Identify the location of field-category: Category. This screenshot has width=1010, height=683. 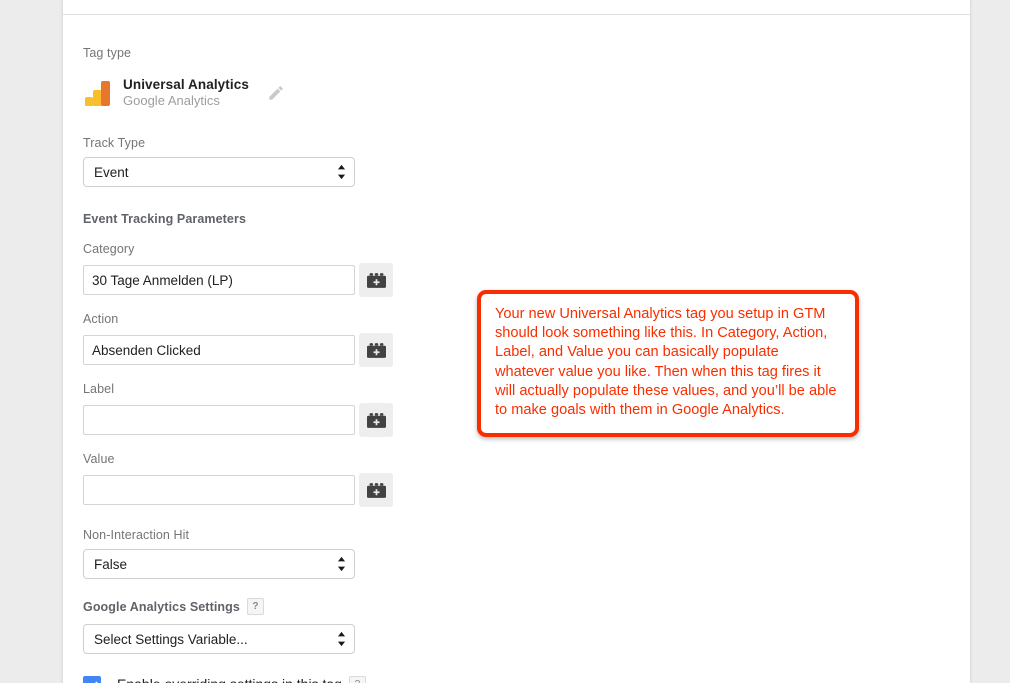
(514, 269).